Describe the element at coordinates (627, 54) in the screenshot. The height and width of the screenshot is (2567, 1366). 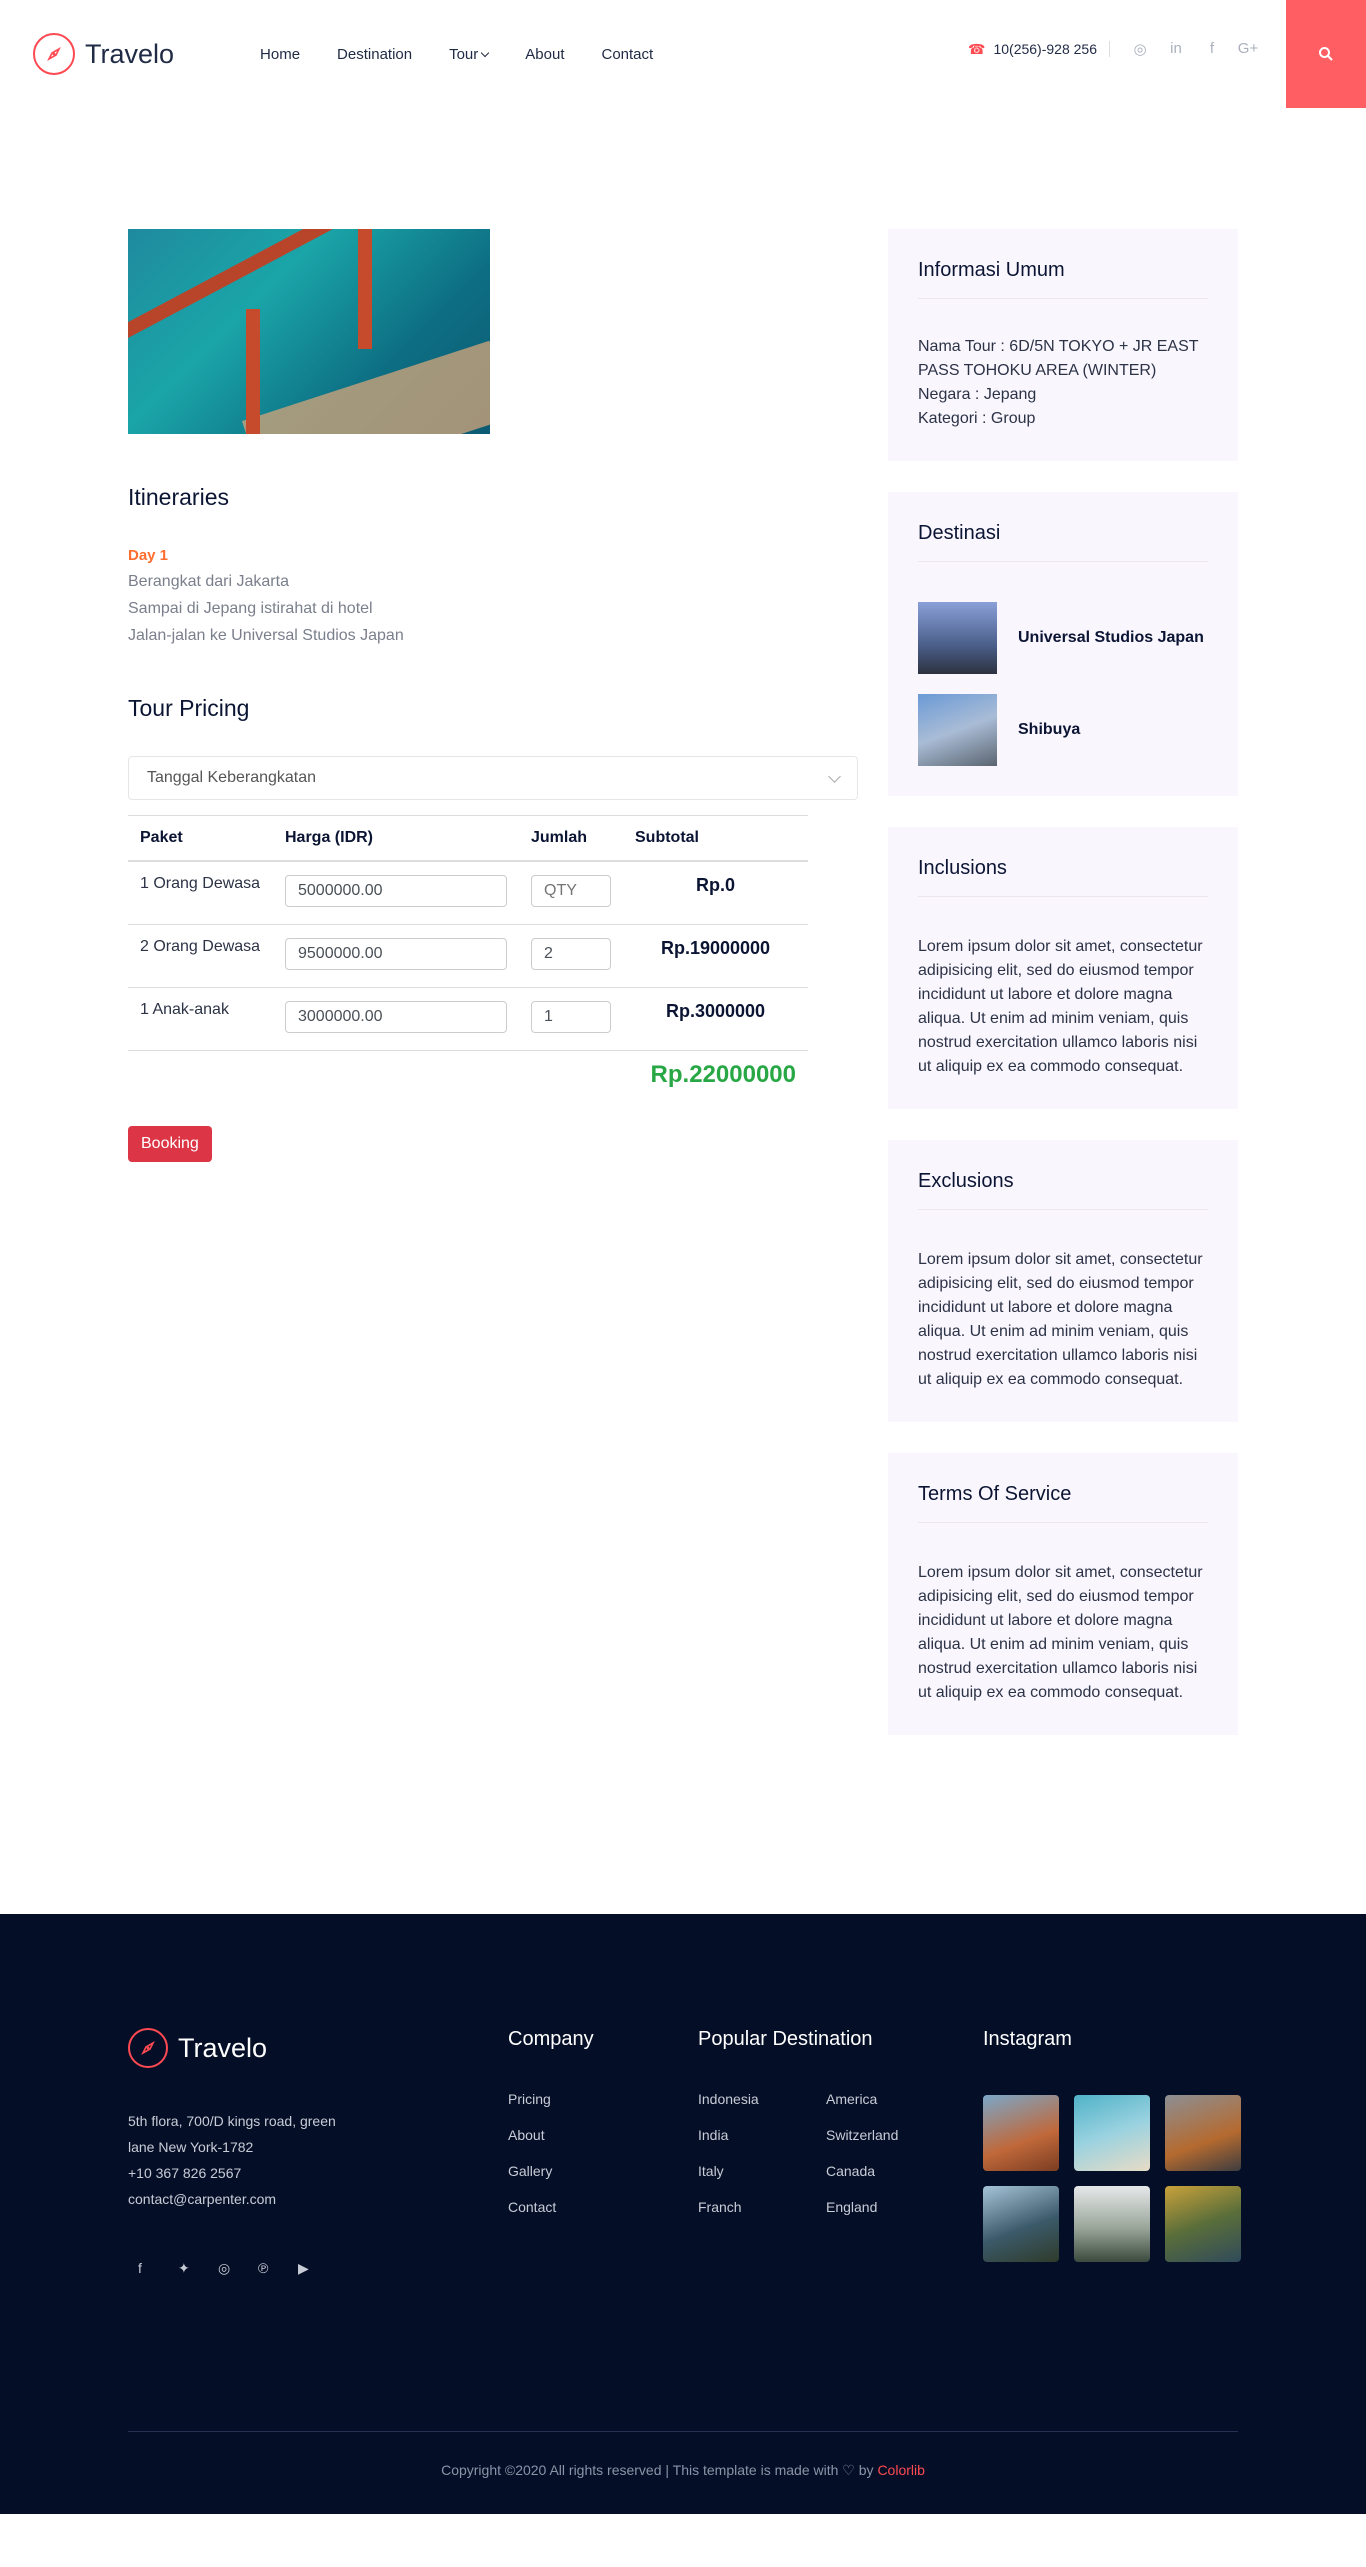
I see `nav-contact: Contact` at that location.